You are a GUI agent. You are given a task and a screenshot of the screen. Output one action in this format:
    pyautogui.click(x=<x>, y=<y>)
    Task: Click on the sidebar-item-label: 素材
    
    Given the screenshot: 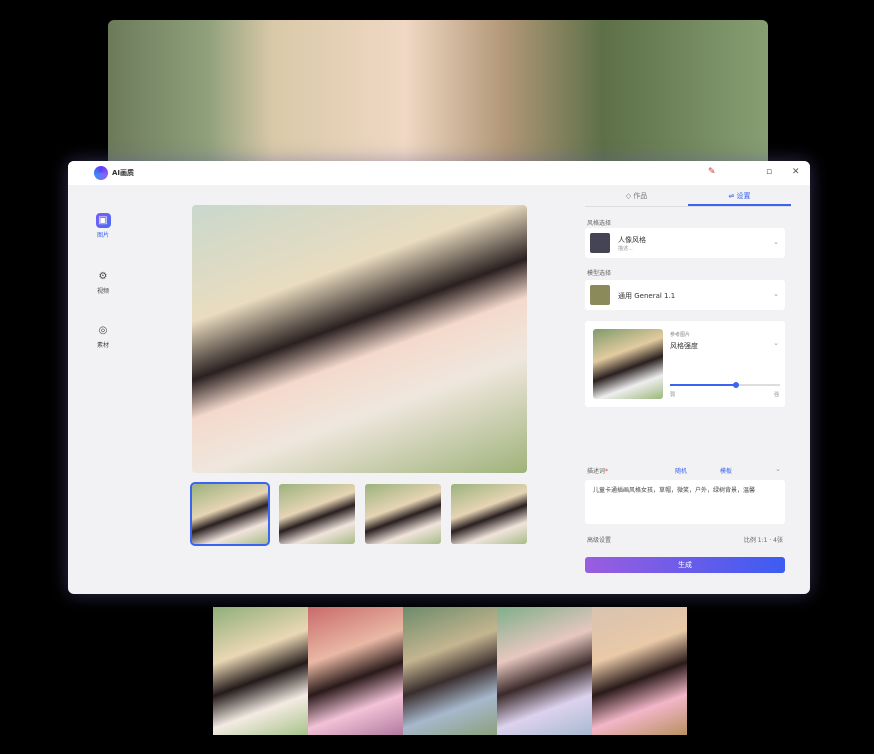 What is the action you would take?
    pyautogui.click(x=102, y=345)
    